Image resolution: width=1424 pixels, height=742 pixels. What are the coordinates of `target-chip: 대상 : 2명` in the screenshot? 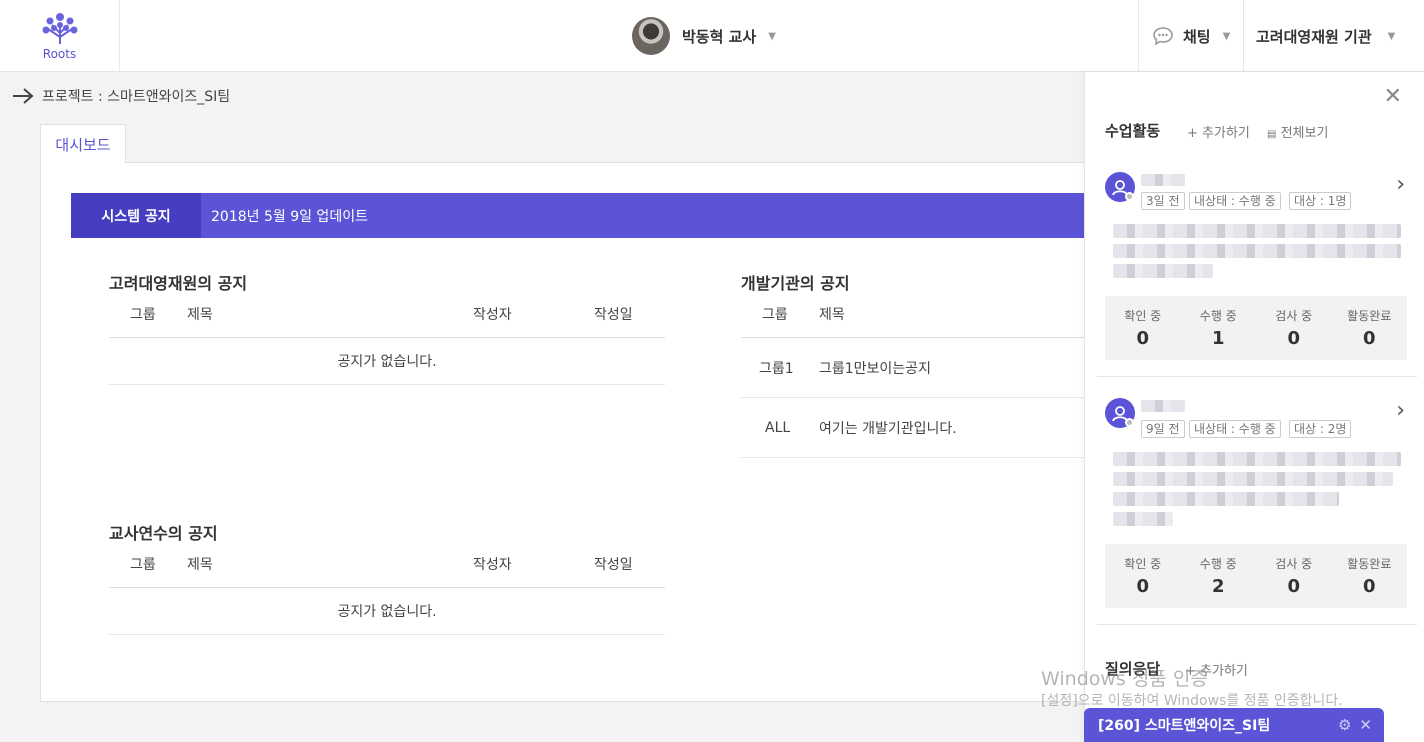 It's located at (1320, 429).